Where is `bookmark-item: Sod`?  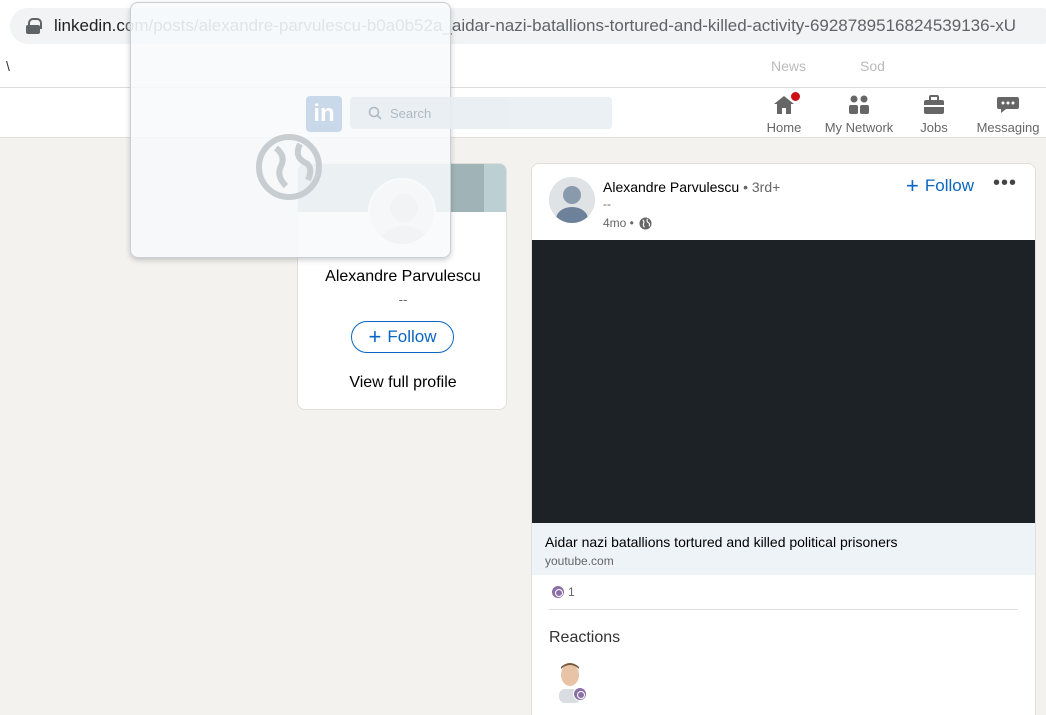 bookmark-item: Sod is located at coordinates (872, 66).